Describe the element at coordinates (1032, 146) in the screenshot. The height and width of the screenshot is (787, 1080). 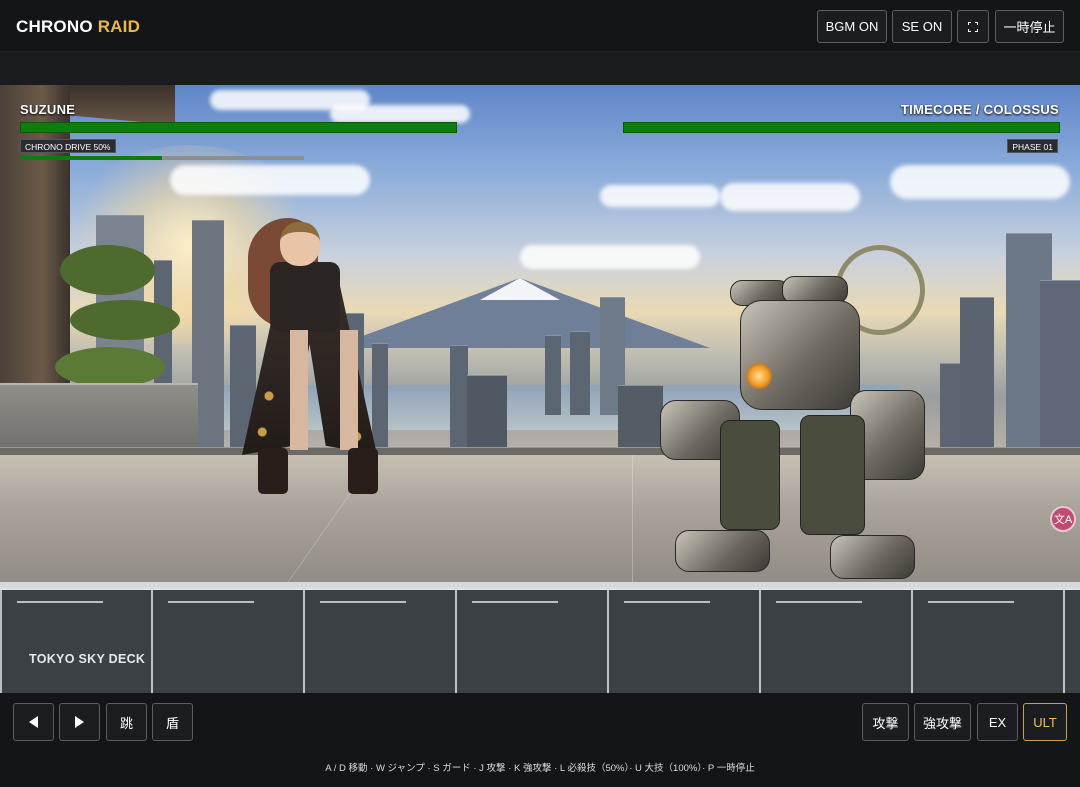
I see `phase-label: PHASE 01` at that location.